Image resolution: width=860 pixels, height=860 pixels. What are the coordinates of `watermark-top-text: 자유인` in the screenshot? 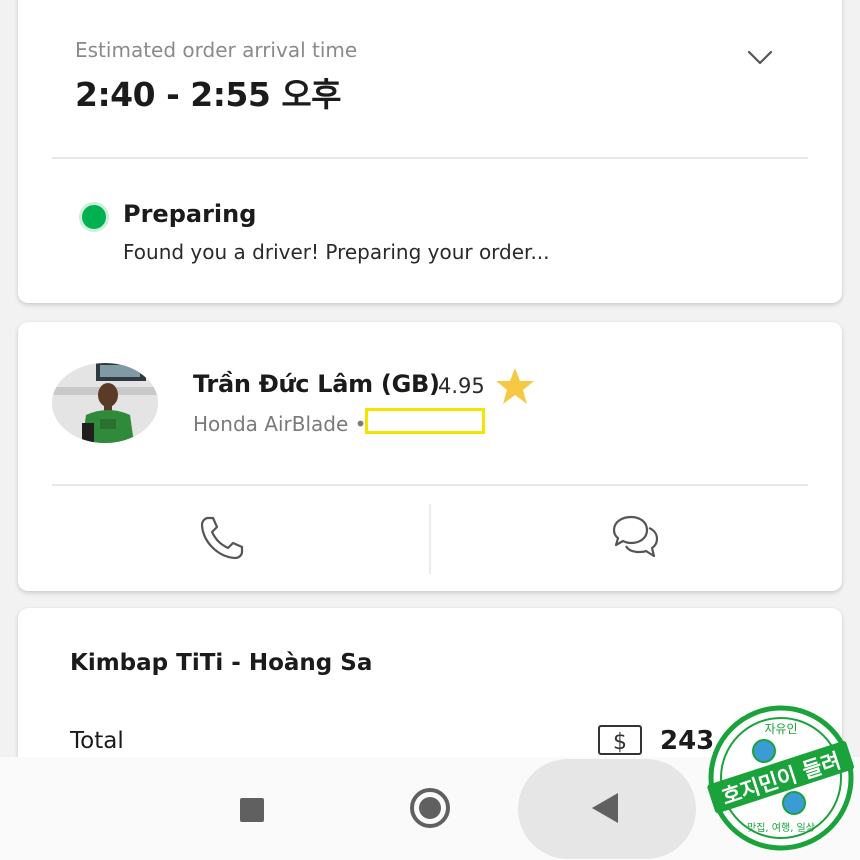 It's located at (780, 729).